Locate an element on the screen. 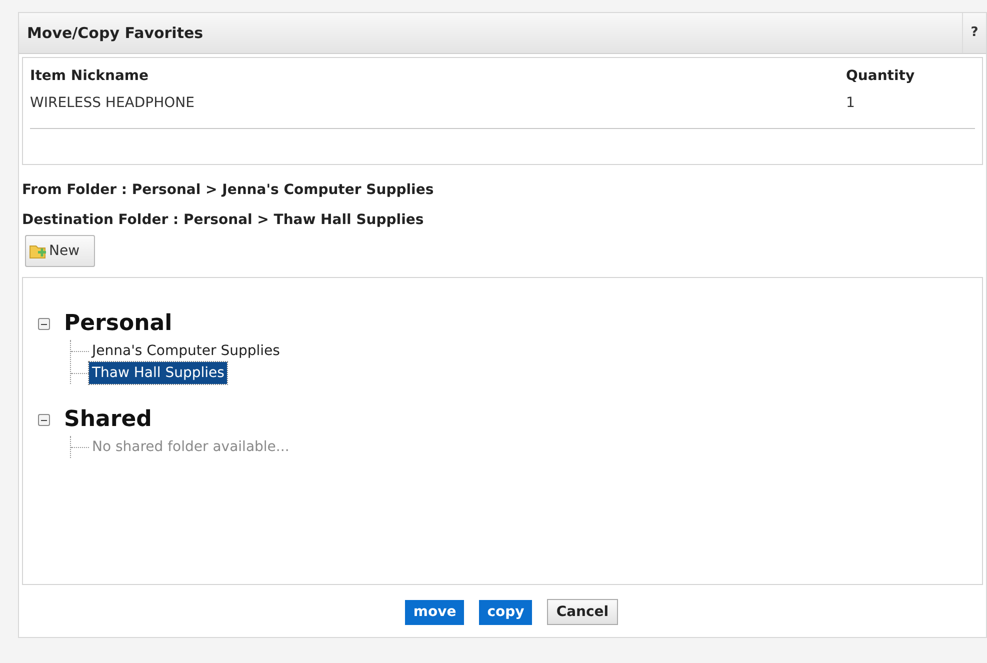 The image size is (987, 663). new-folder-button: New is located at coordinates (60, 251).